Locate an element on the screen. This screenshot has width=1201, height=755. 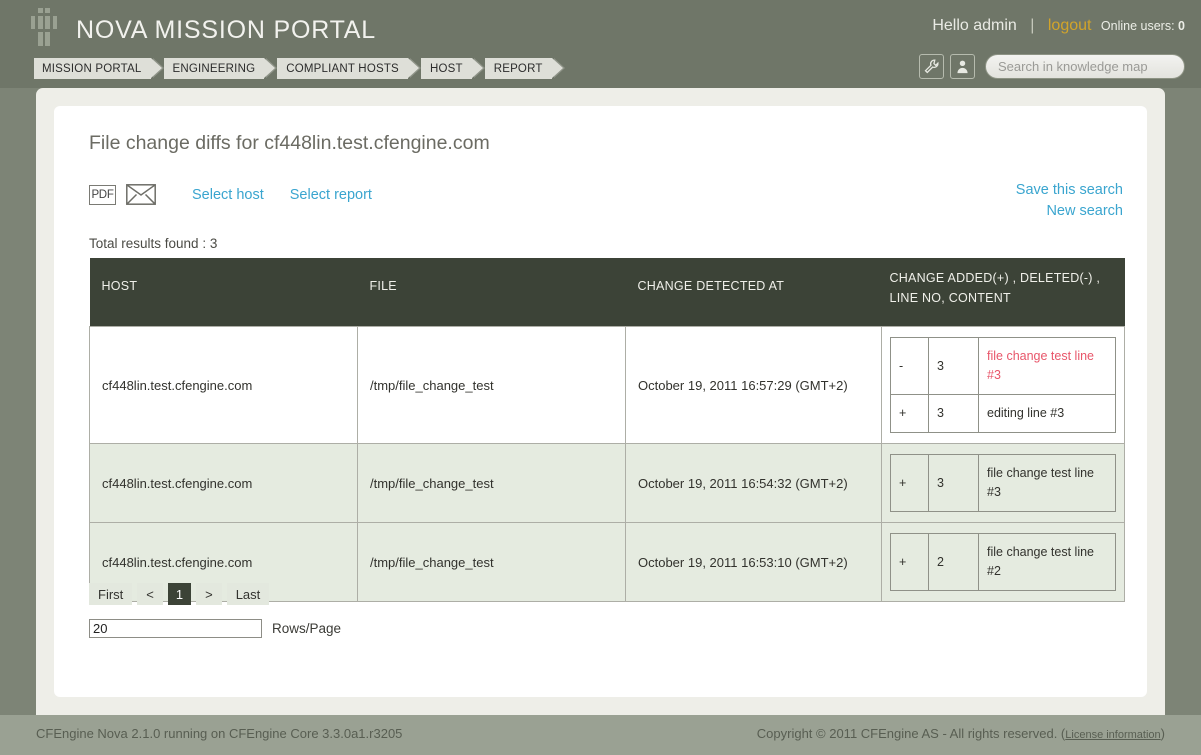
diff-table: + 3 file change test line #3 is located at coordinates (1003, 483).